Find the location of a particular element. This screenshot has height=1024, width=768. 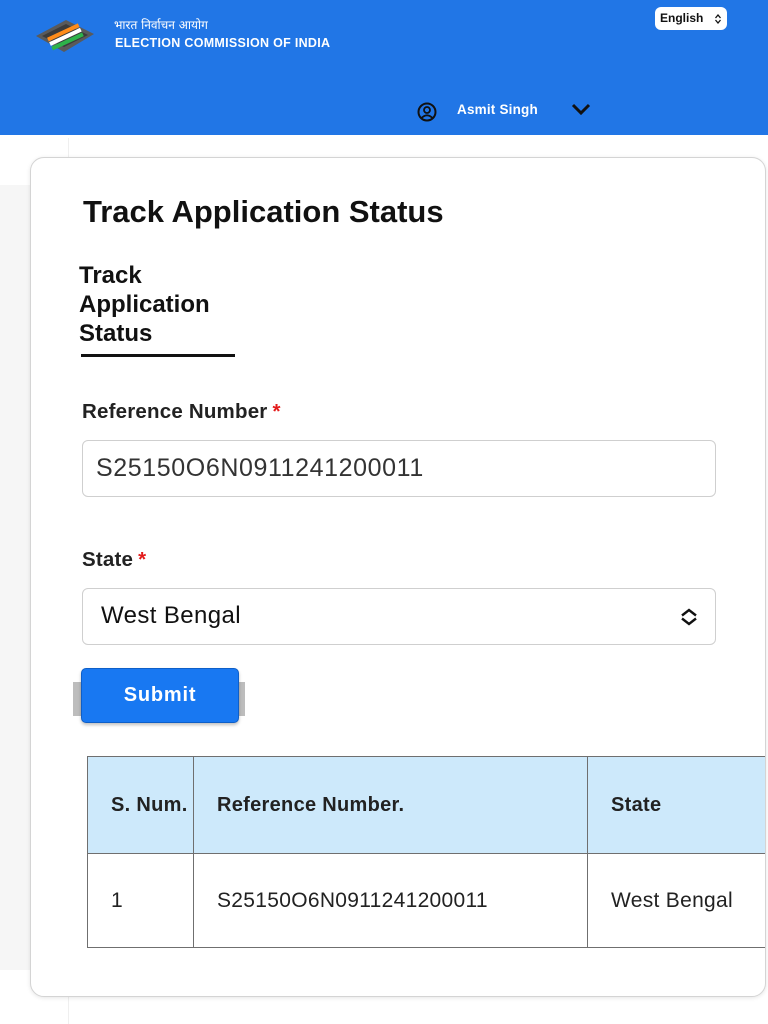

state-label-text: State is located at coordinates (108, 559).